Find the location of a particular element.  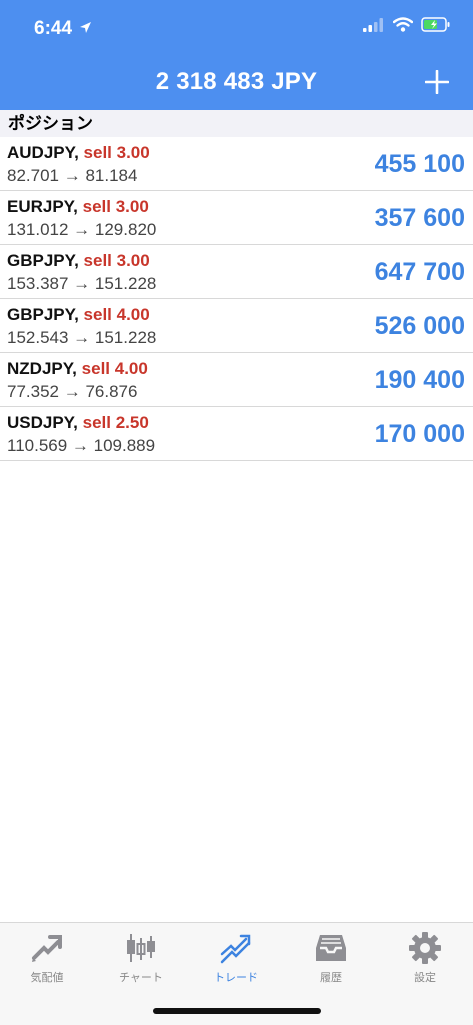

position-prices: 153.387 → 151.228 is located at coordinates (82, 283).